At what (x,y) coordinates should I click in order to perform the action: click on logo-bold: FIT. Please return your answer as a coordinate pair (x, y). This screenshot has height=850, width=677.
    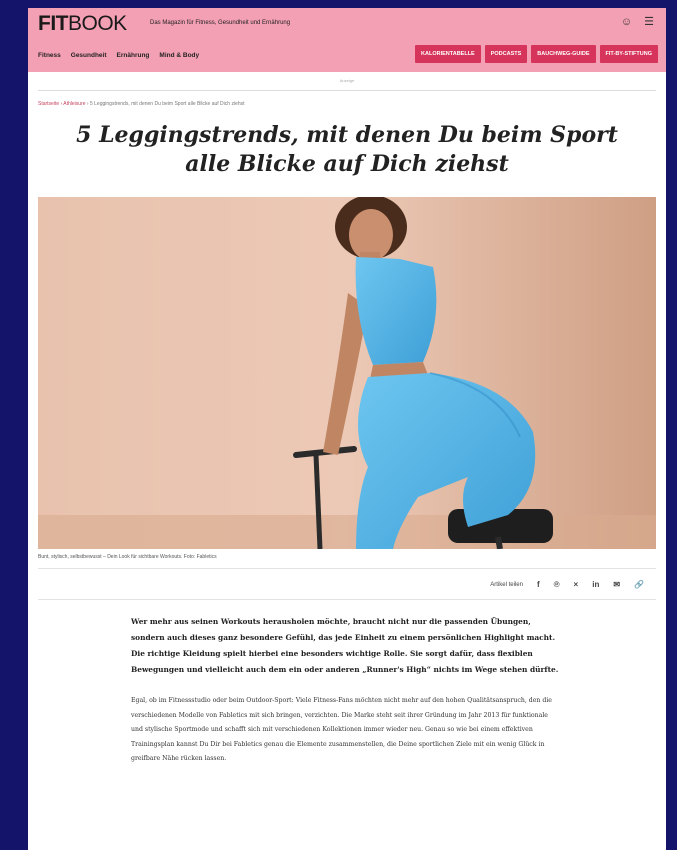
    Looking at the image, I should click on (53, 23).